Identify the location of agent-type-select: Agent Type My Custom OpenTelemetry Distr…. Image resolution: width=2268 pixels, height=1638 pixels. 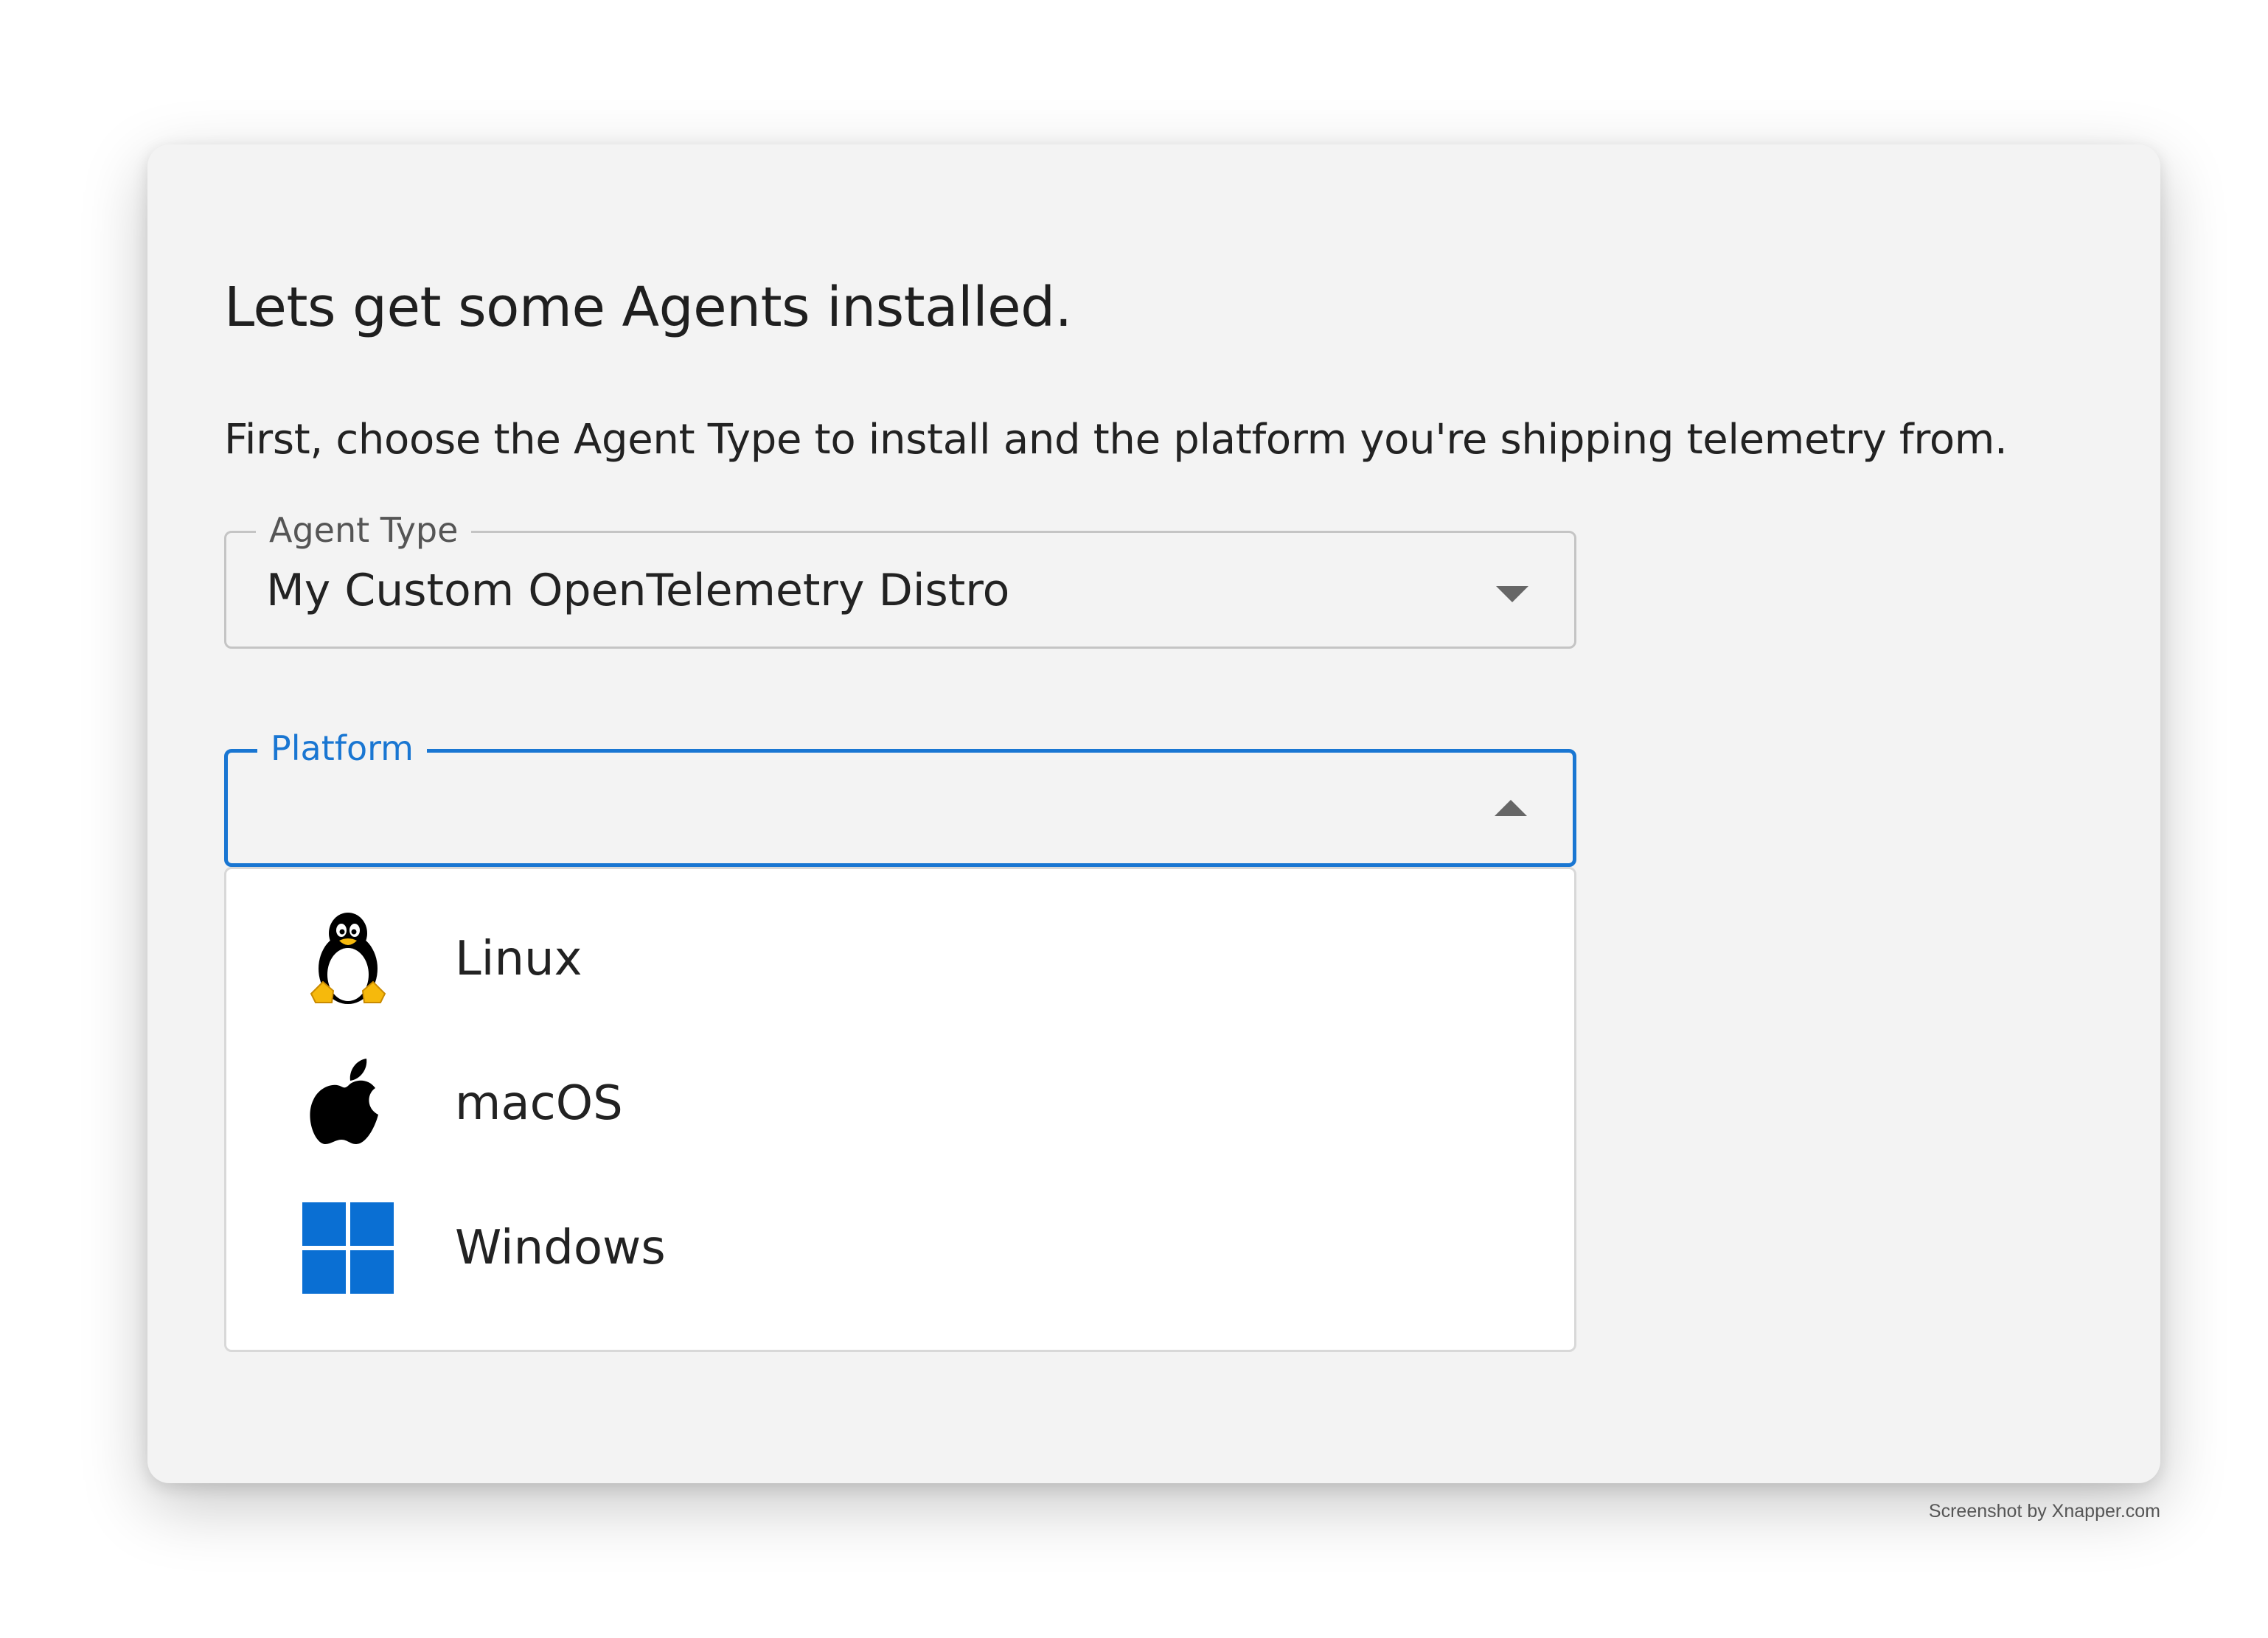
(900, 577).